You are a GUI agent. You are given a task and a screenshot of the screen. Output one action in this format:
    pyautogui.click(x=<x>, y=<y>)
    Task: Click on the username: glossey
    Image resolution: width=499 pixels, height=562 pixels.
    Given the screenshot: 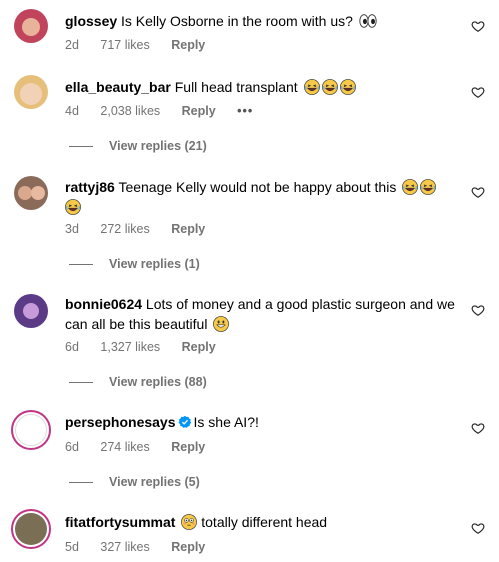 What is the action you would take?
    pyautogui.click(x=91, y=21)
    